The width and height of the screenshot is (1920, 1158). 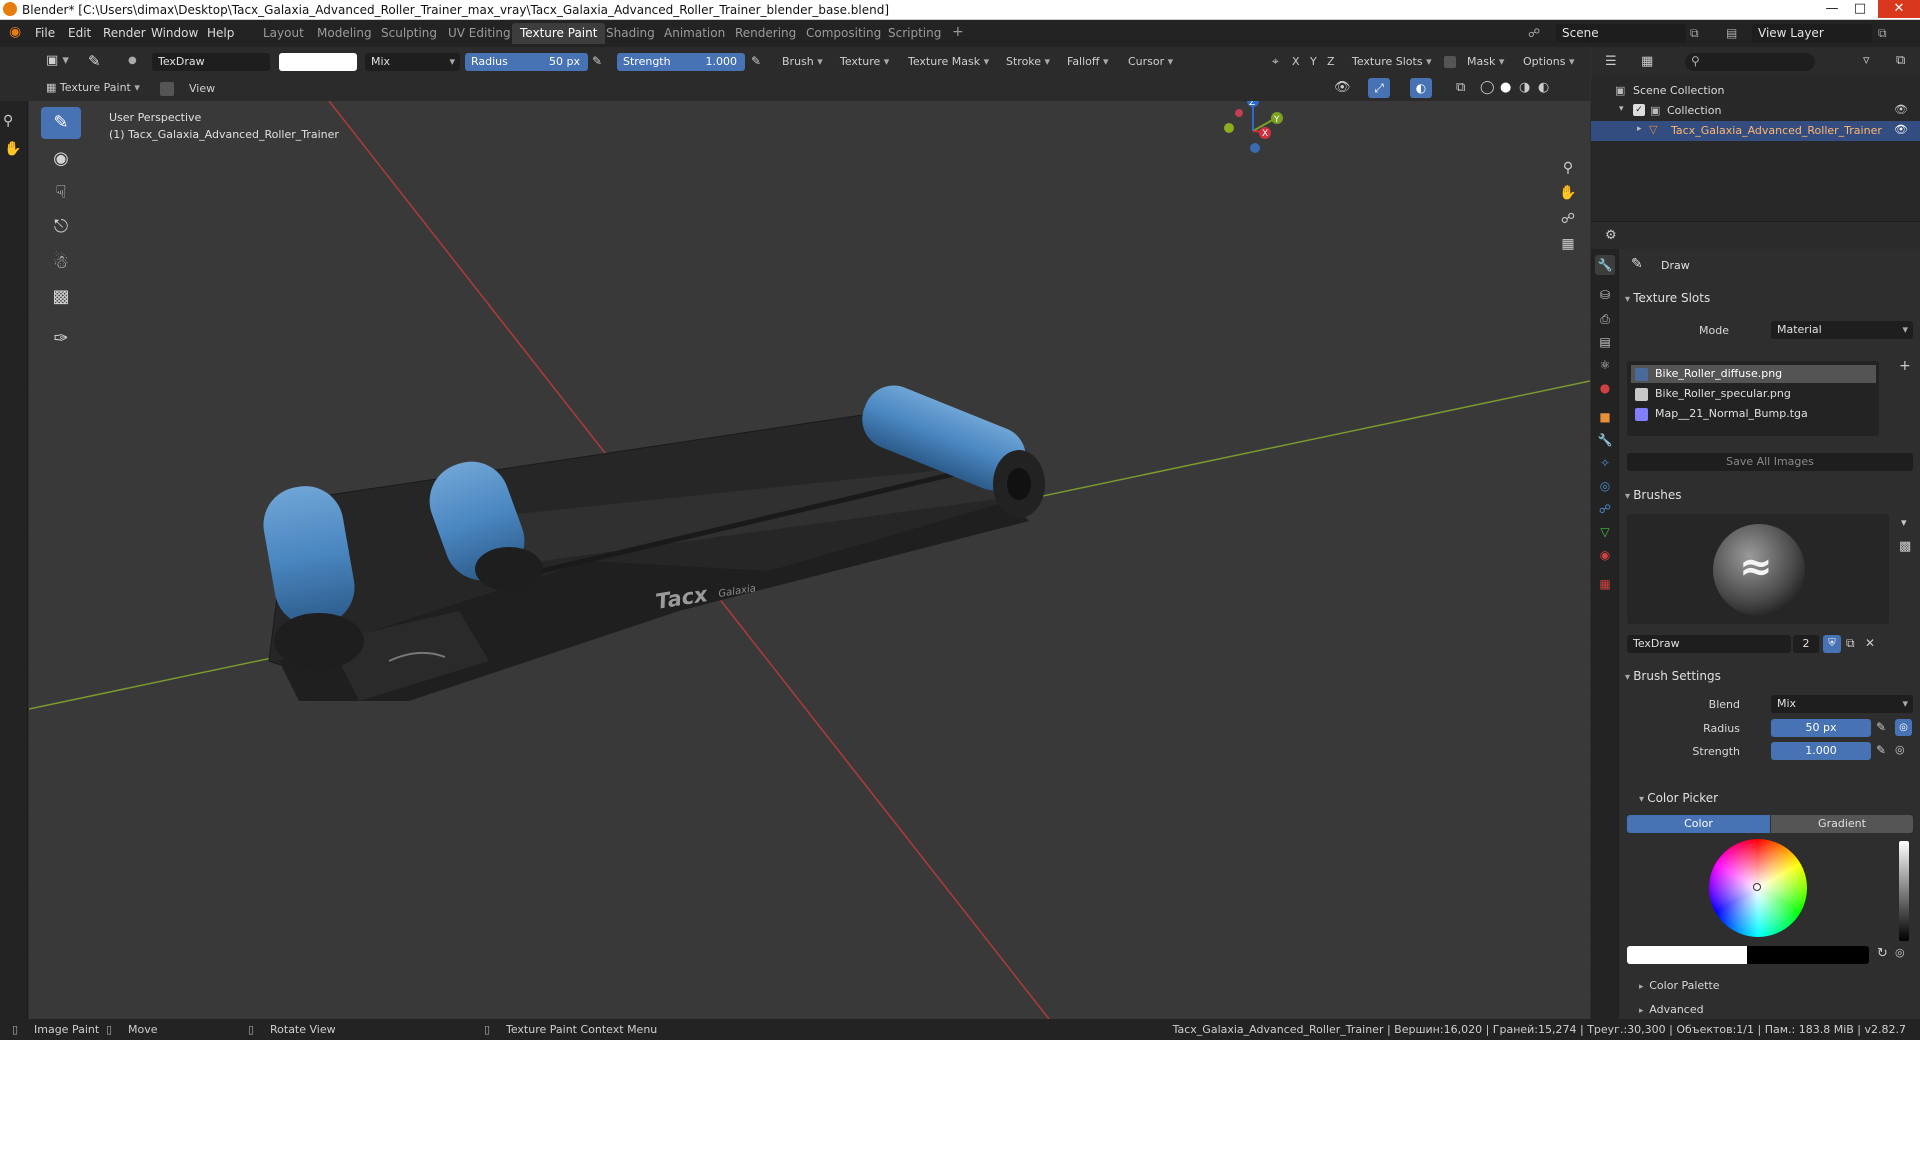 What do you see at coordinates (1905, 366) in the screenshot?
I see `add-slot-button: +` at bounding box center [1905, 366].